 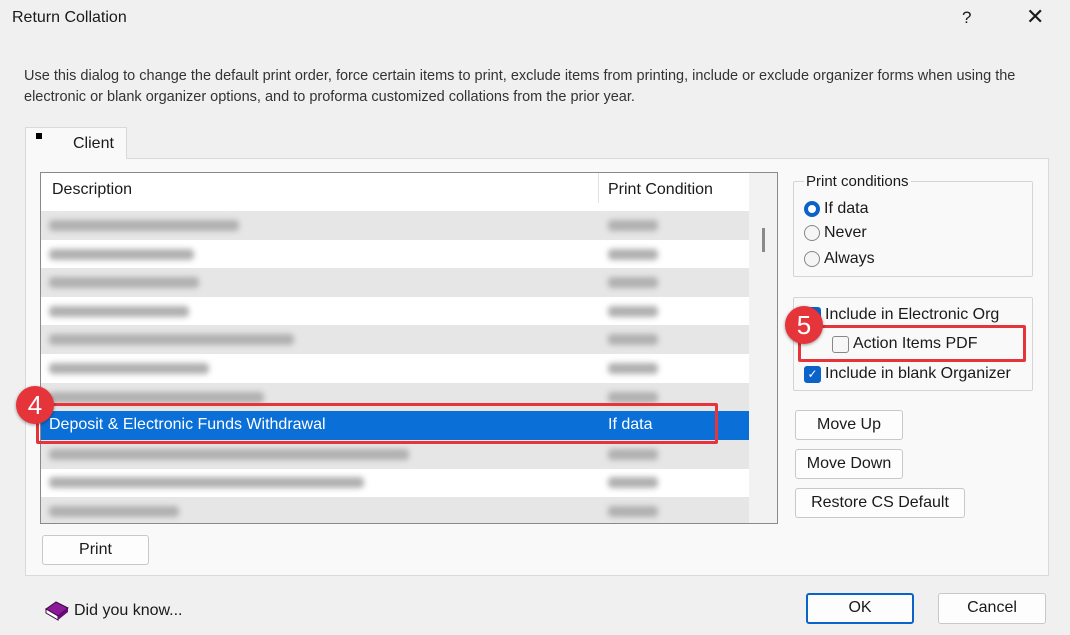 I want to click on tab-marker-icon, so click(x=39, y=136).